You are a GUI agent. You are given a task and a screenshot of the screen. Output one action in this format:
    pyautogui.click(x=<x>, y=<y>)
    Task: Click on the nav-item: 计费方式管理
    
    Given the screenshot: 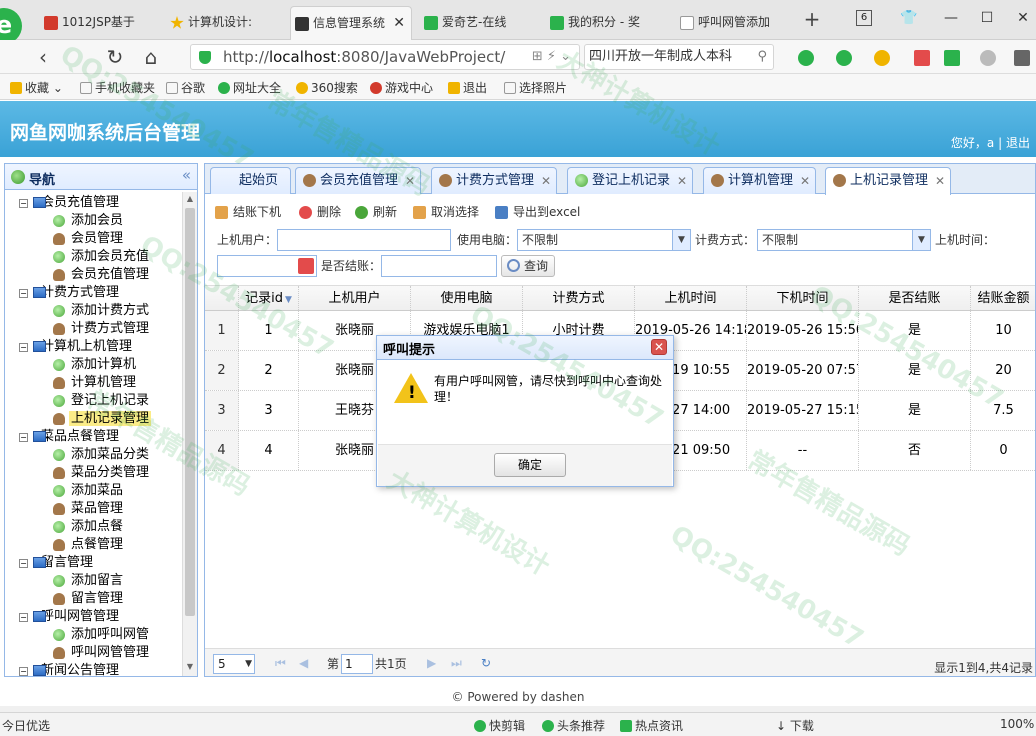 What is the action you would take?
    pyautogui.click(x=94, y=329)
    